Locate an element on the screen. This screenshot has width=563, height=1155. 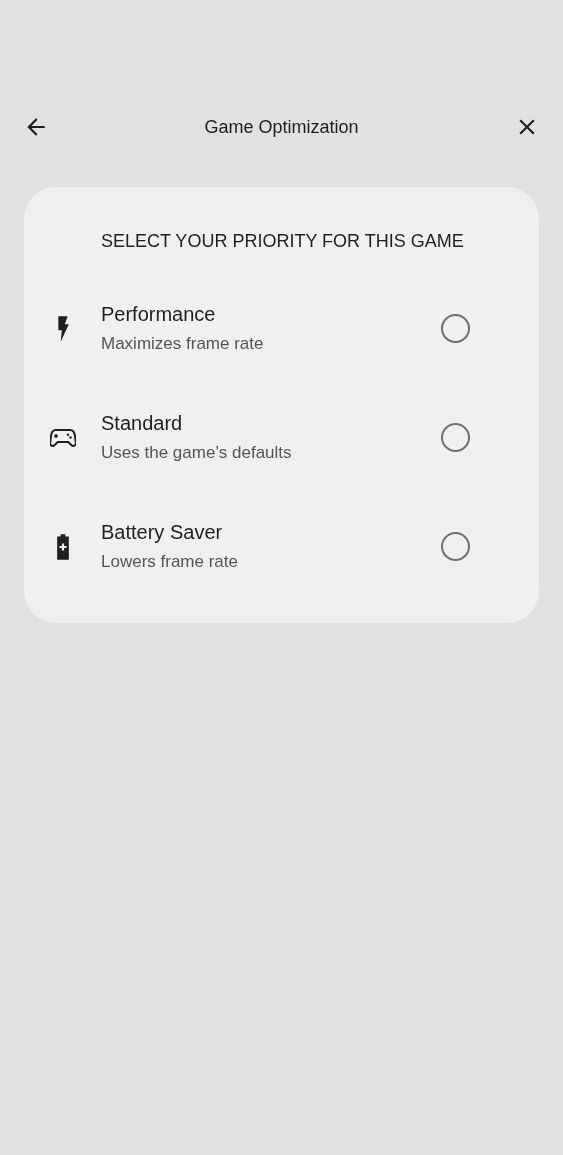
option-row: Performance Maximizes frame rate is located at coordinates (281, 328).